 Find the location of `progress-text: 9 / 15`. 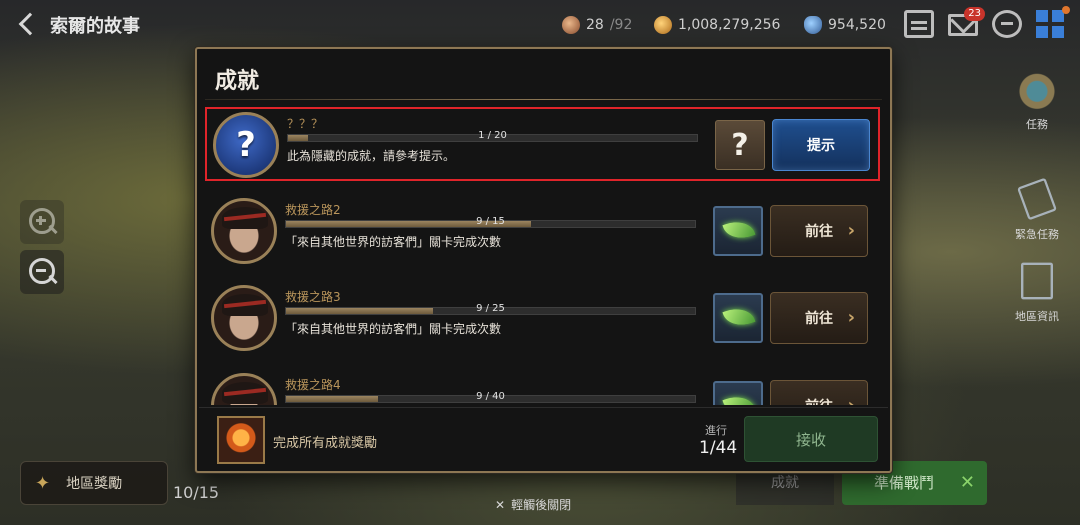

progress-text: 9 / 15 is located at coordinates (490, 221).